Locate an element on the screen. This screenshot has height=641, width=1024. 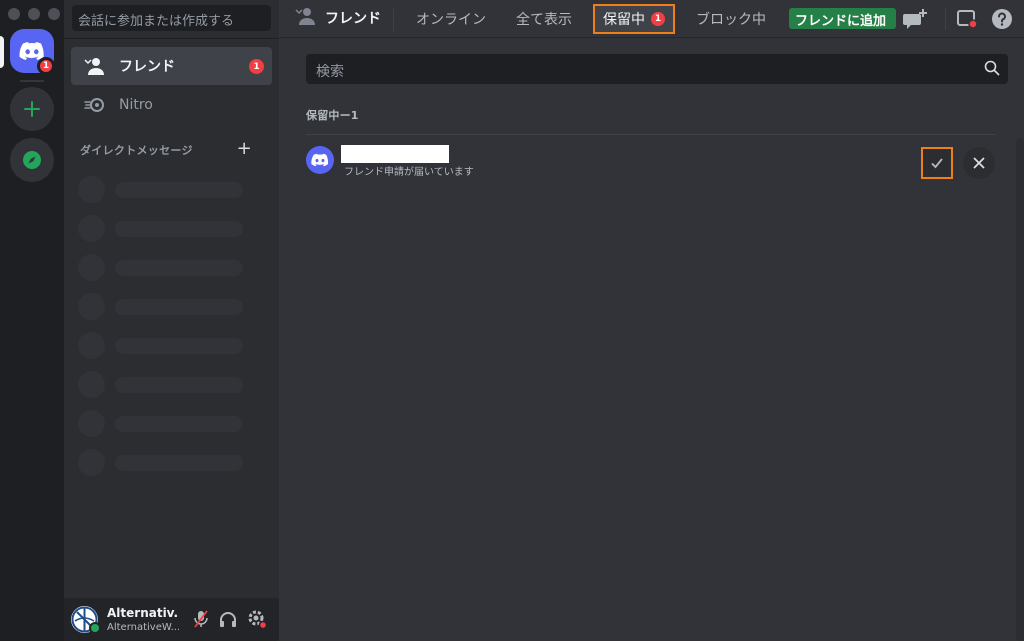
close-icon is located at coordinates (979, 163).